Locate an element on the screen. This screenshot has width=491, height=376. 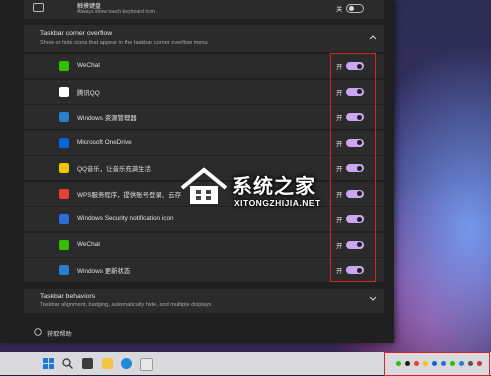
tray-update-icon is located at coordinates (461, 363).